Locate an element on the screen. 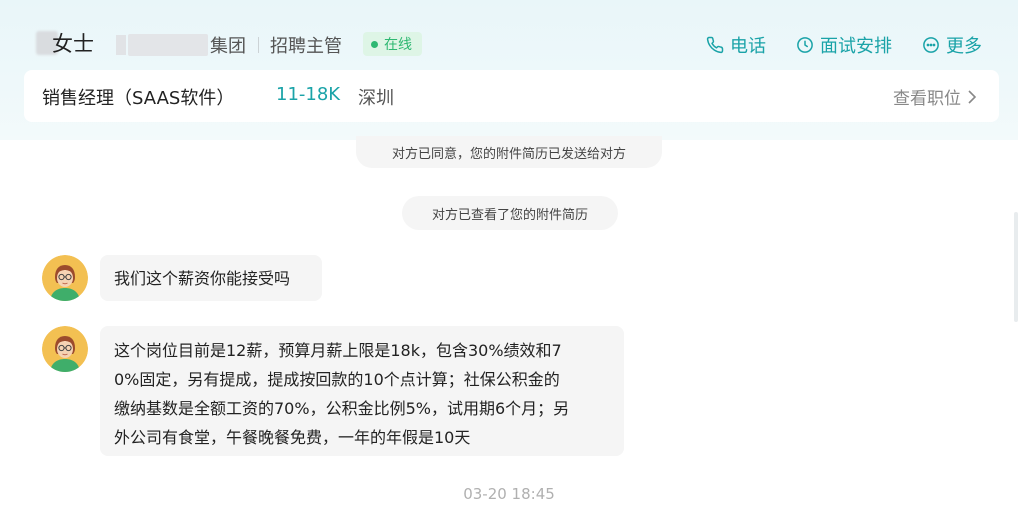  phone-label: 电话 is located at coordinates (748, 46).